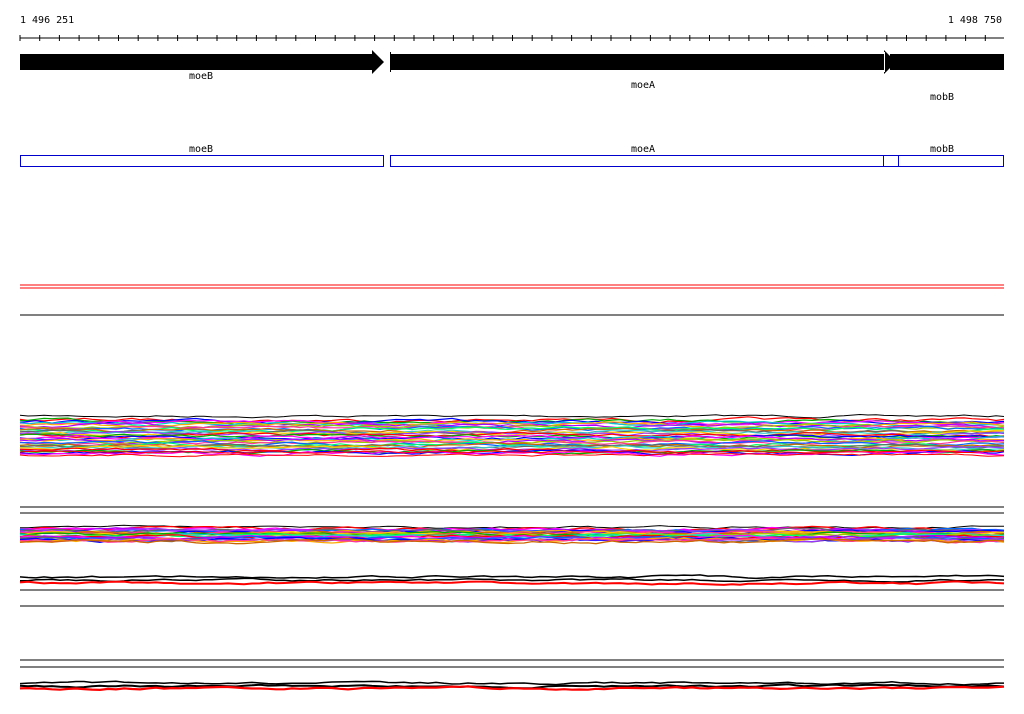  What do you see at coordinates (47, 20) in the screenshot?
I see `ruler-start-label: 1 496 251` at bounding box center [47, 20].